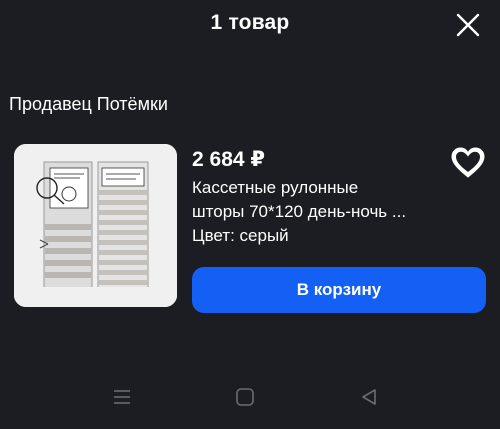 Image resolution: width=500 pixels, height=429 pixels. What do you see at coordinates (240, 235) in the screenshot?
I see `product-color: Цвет: серый` at bounding box center [240, 235].